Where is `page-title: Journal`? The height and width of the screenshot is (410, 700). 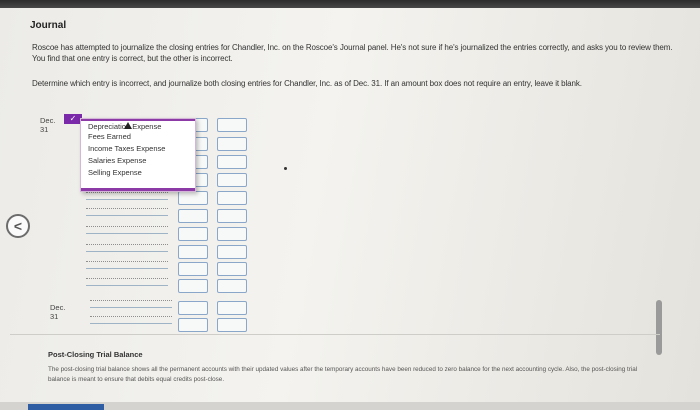 page-title: Journal is located at coordinates (48, 25).